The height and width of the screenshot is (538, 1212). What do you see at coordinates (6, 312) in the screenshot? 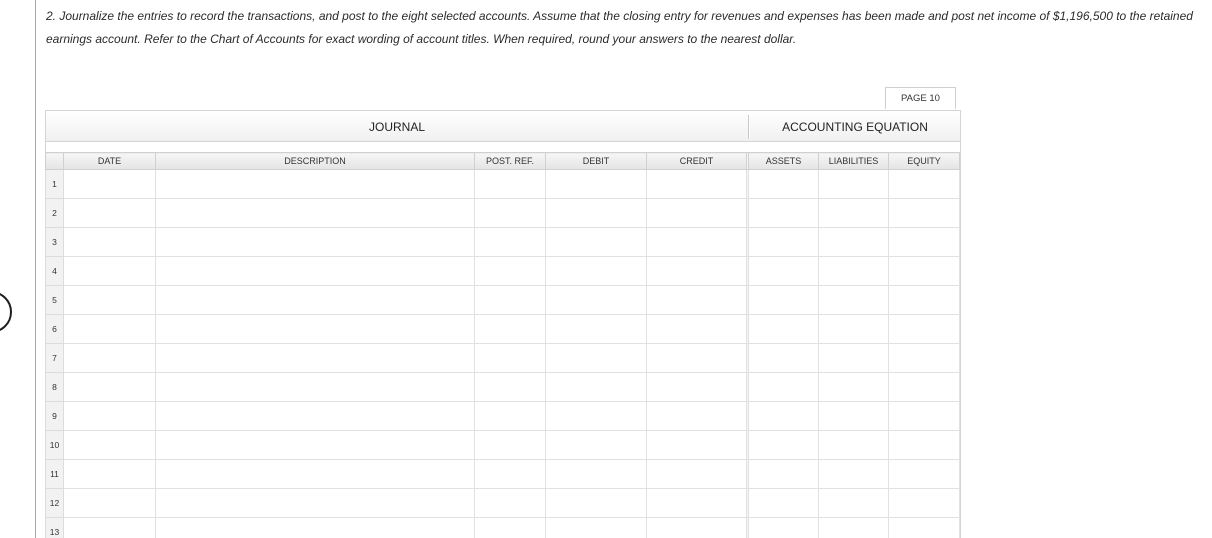
I see `side-nav-circle-icon` at bounding box center [6, 312].